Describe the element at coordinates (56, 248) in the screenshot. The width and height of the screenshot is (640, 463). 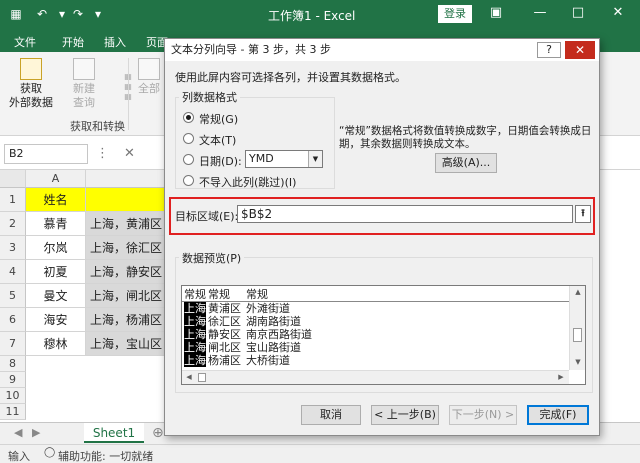
I see `name-cell: 尔岚` at that location.